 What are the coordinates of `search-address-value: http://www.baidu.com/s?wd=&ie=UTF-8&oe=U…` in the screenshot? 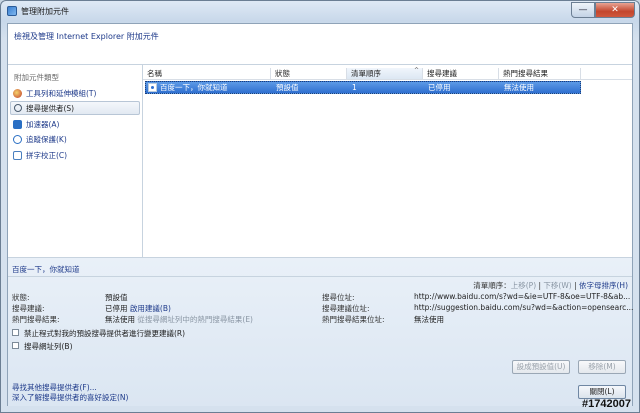 It's located at (522, 296).